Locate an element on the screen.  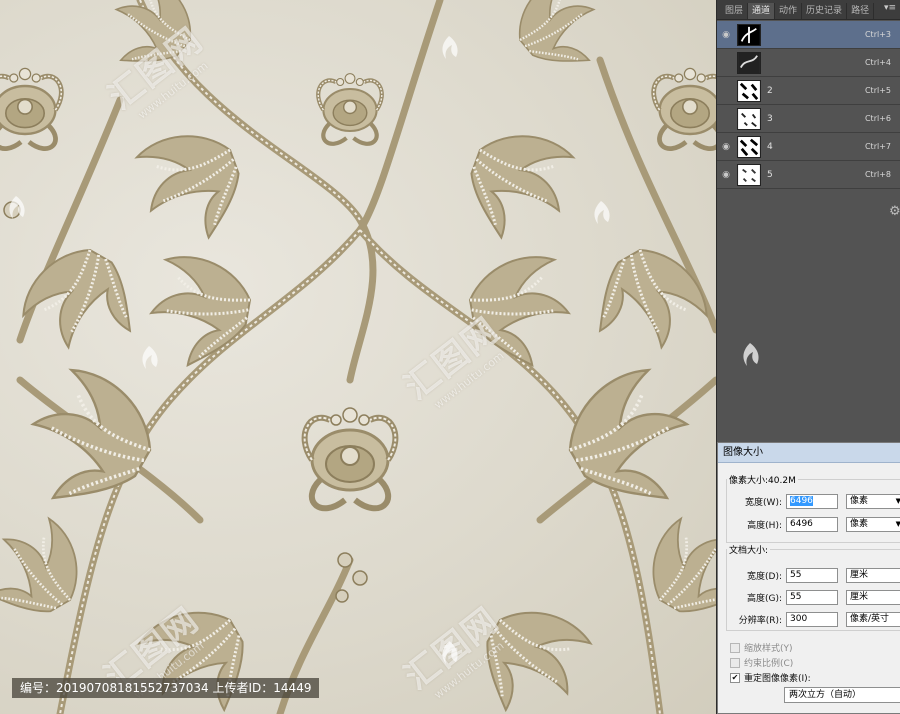
resolution-input: 300 is located at coordinates (812, 619).